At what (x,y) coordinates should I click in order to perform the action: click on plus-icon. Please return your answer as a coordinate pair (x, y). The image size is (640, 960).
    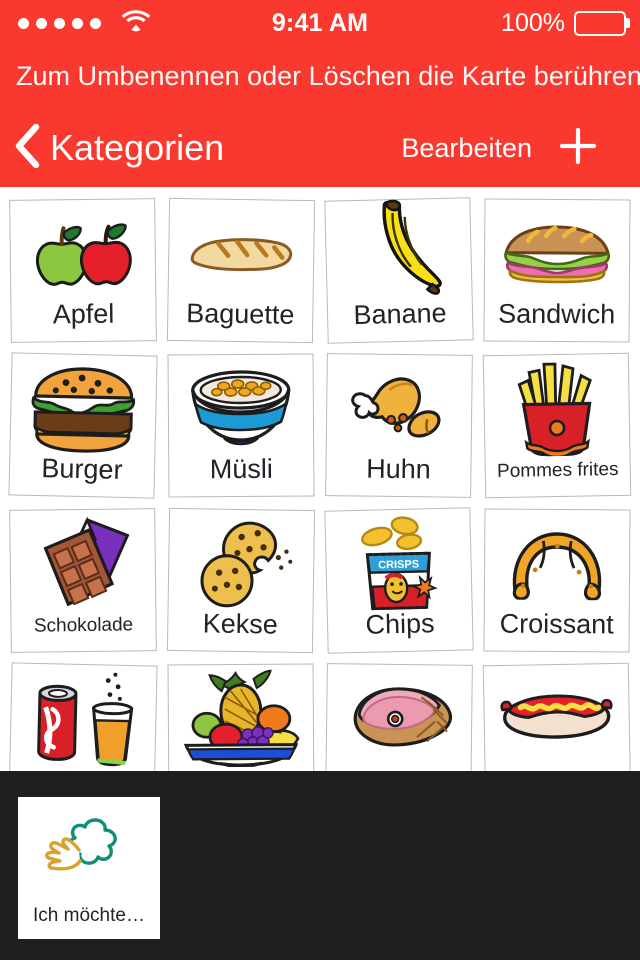
    Looking at the image, I should click on (578, 148).